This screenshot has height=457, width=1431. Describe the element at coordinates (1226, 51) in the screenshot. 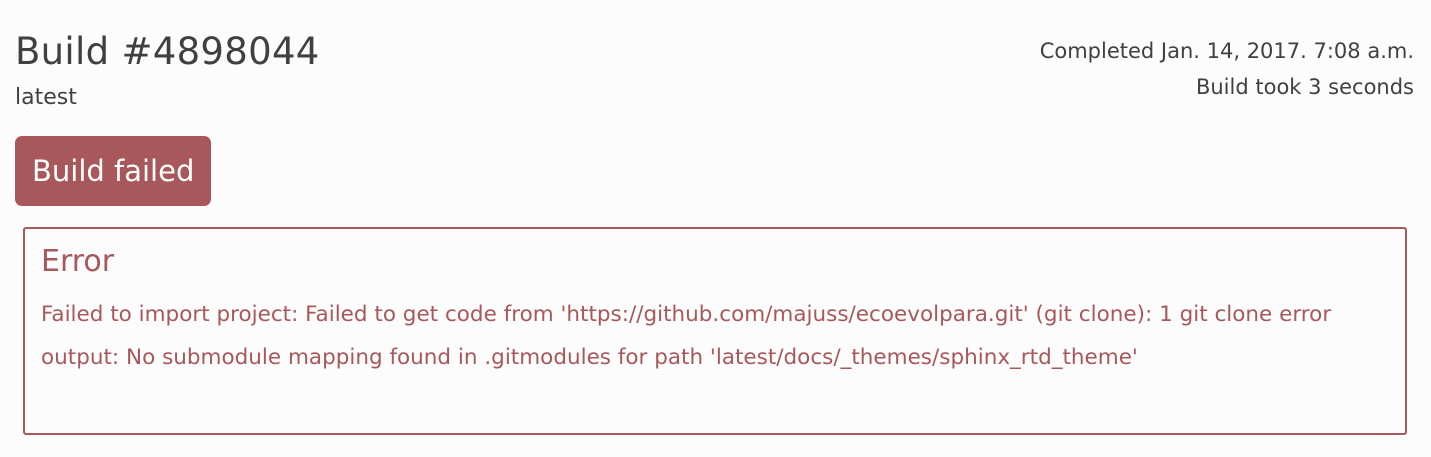

I see `build-completed-time: Completed Jan. 14, 2017. 7:08 a.m.` at that location.